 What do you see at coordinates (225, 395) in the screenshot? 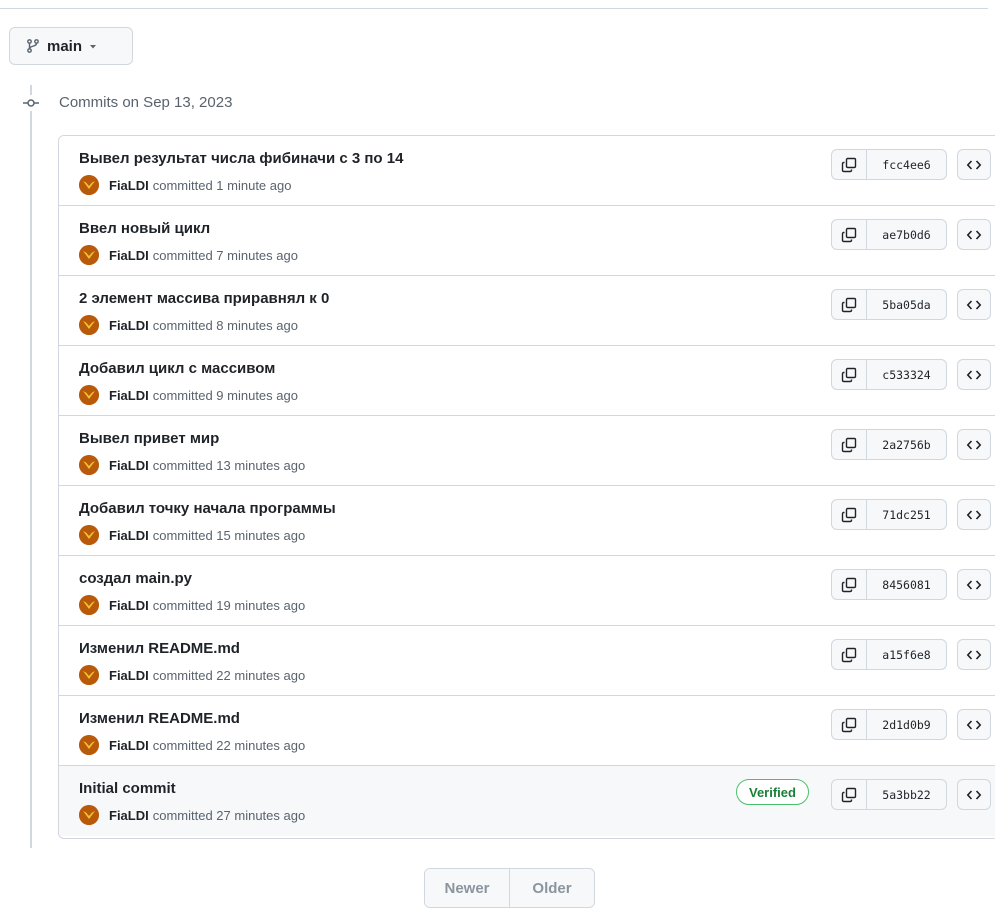
I see `commit-time: committed 9 minutes ago` at bounding box center [225, 395].